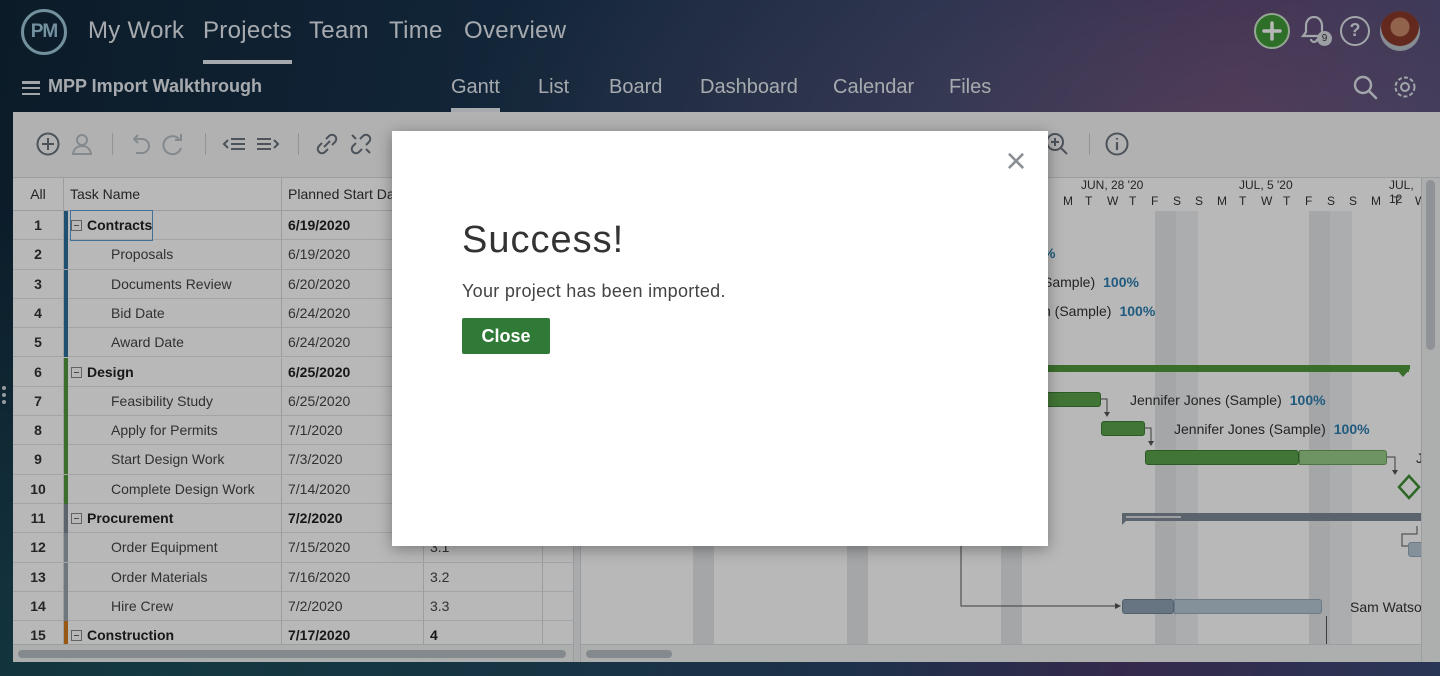  What do you see at coordinates (506, 336) in the screenshot?
I see `close-button: Close` at bounding box center [506, 336].